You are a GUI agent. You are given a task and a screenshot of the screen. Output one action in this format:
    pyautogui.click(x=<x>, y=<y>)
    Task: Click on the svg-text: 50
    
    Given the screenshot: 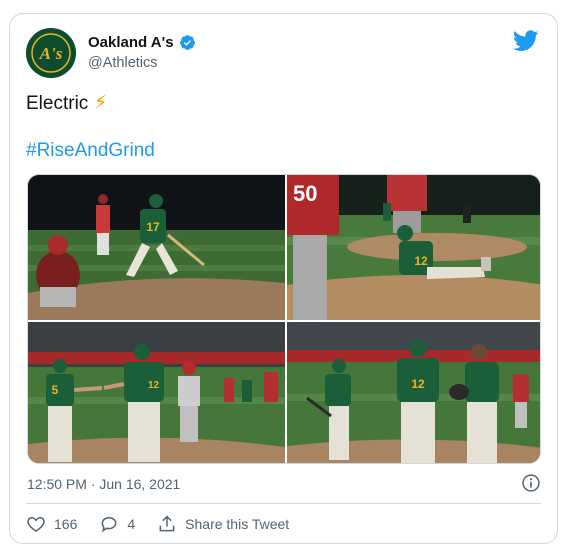 What is the action you would take?
    pyautogui.click(x=305, y=193)
    